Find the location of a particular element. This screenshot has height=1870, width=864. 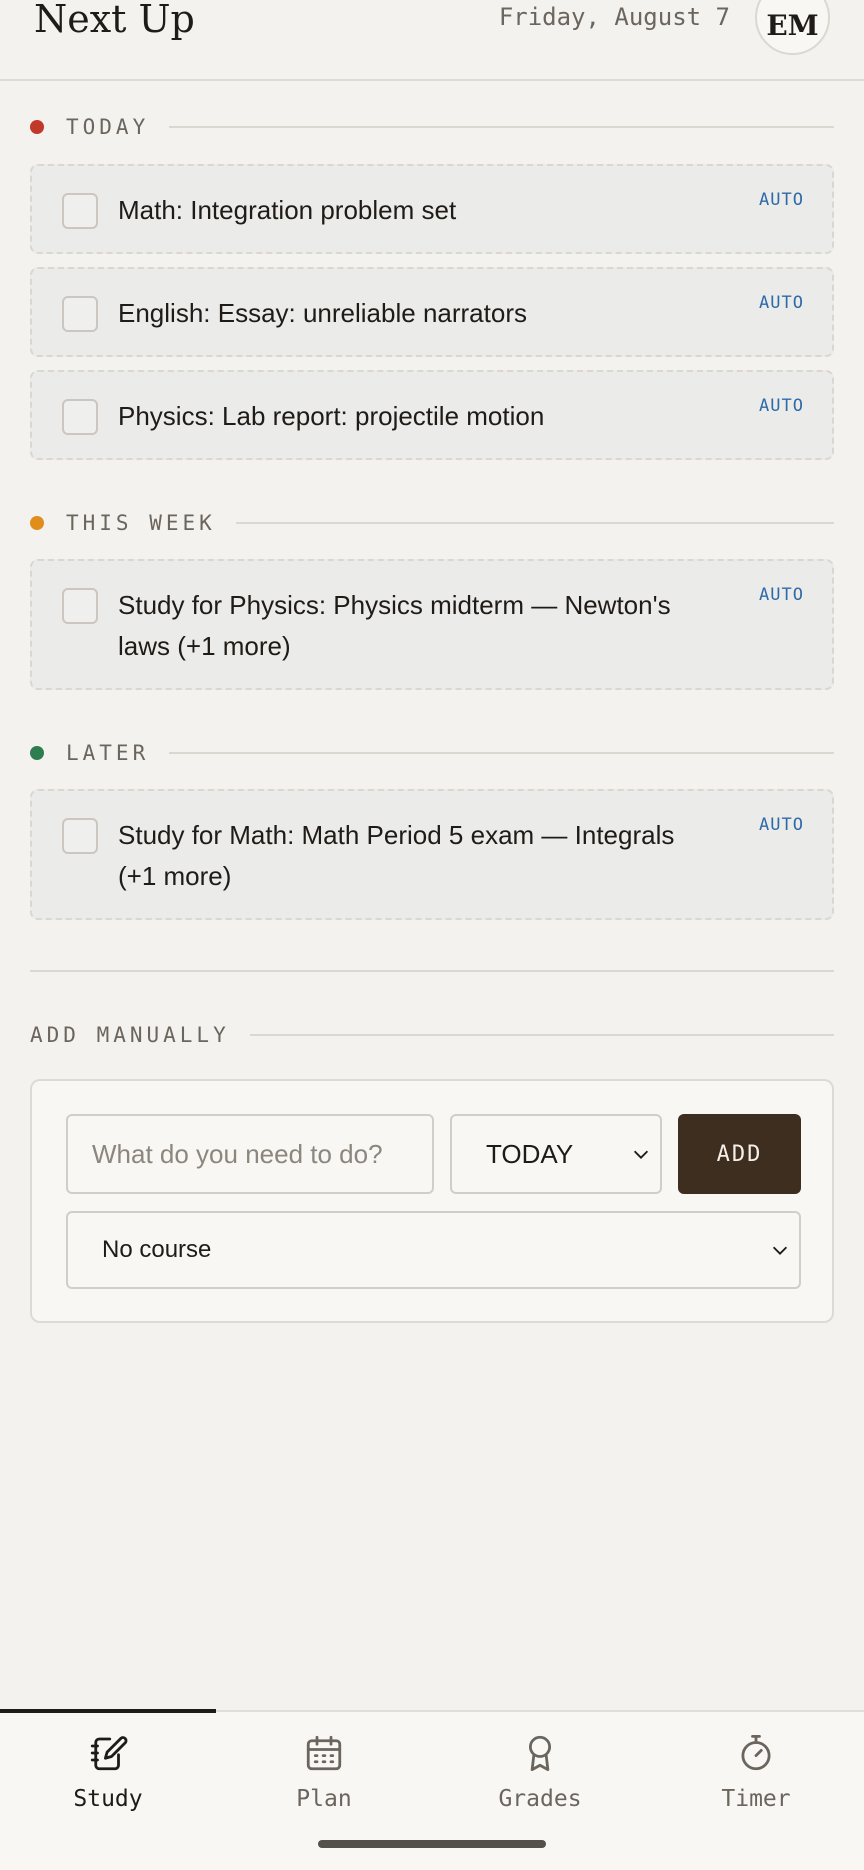

add-manually-header: ADD MANUALLY is located at coordinates (432, 1035).